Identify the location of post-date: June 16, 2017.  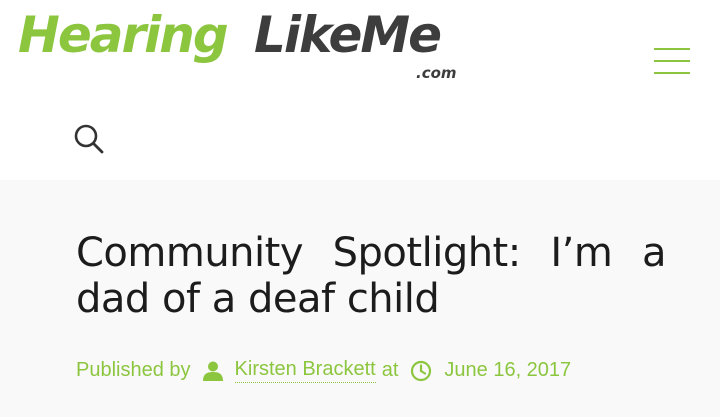
(508, 370).